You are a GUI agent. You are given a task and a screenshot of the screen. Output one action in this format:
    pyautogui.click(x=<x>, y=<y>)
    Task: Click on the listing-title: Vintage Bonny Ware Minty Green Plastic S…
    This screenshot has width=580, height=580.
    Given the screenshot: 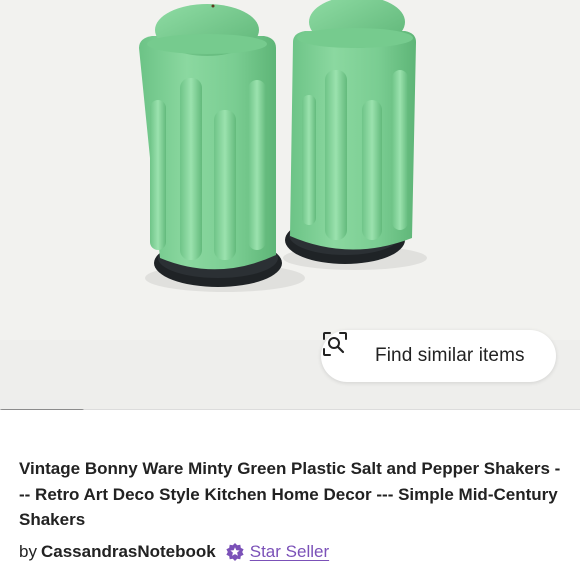 What is the action you would take?
    pyautogui.click(x=291, y=494)
    